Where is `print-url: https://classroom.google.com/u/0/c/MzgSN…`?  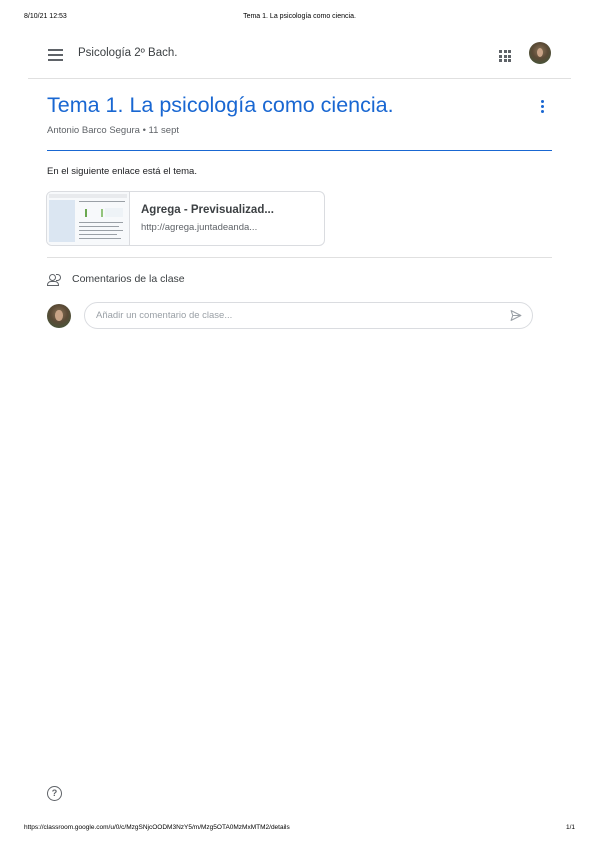 print-url: https://classroom.google.com/u/0/c/MzgSN… is located at coordinates (157, 827).